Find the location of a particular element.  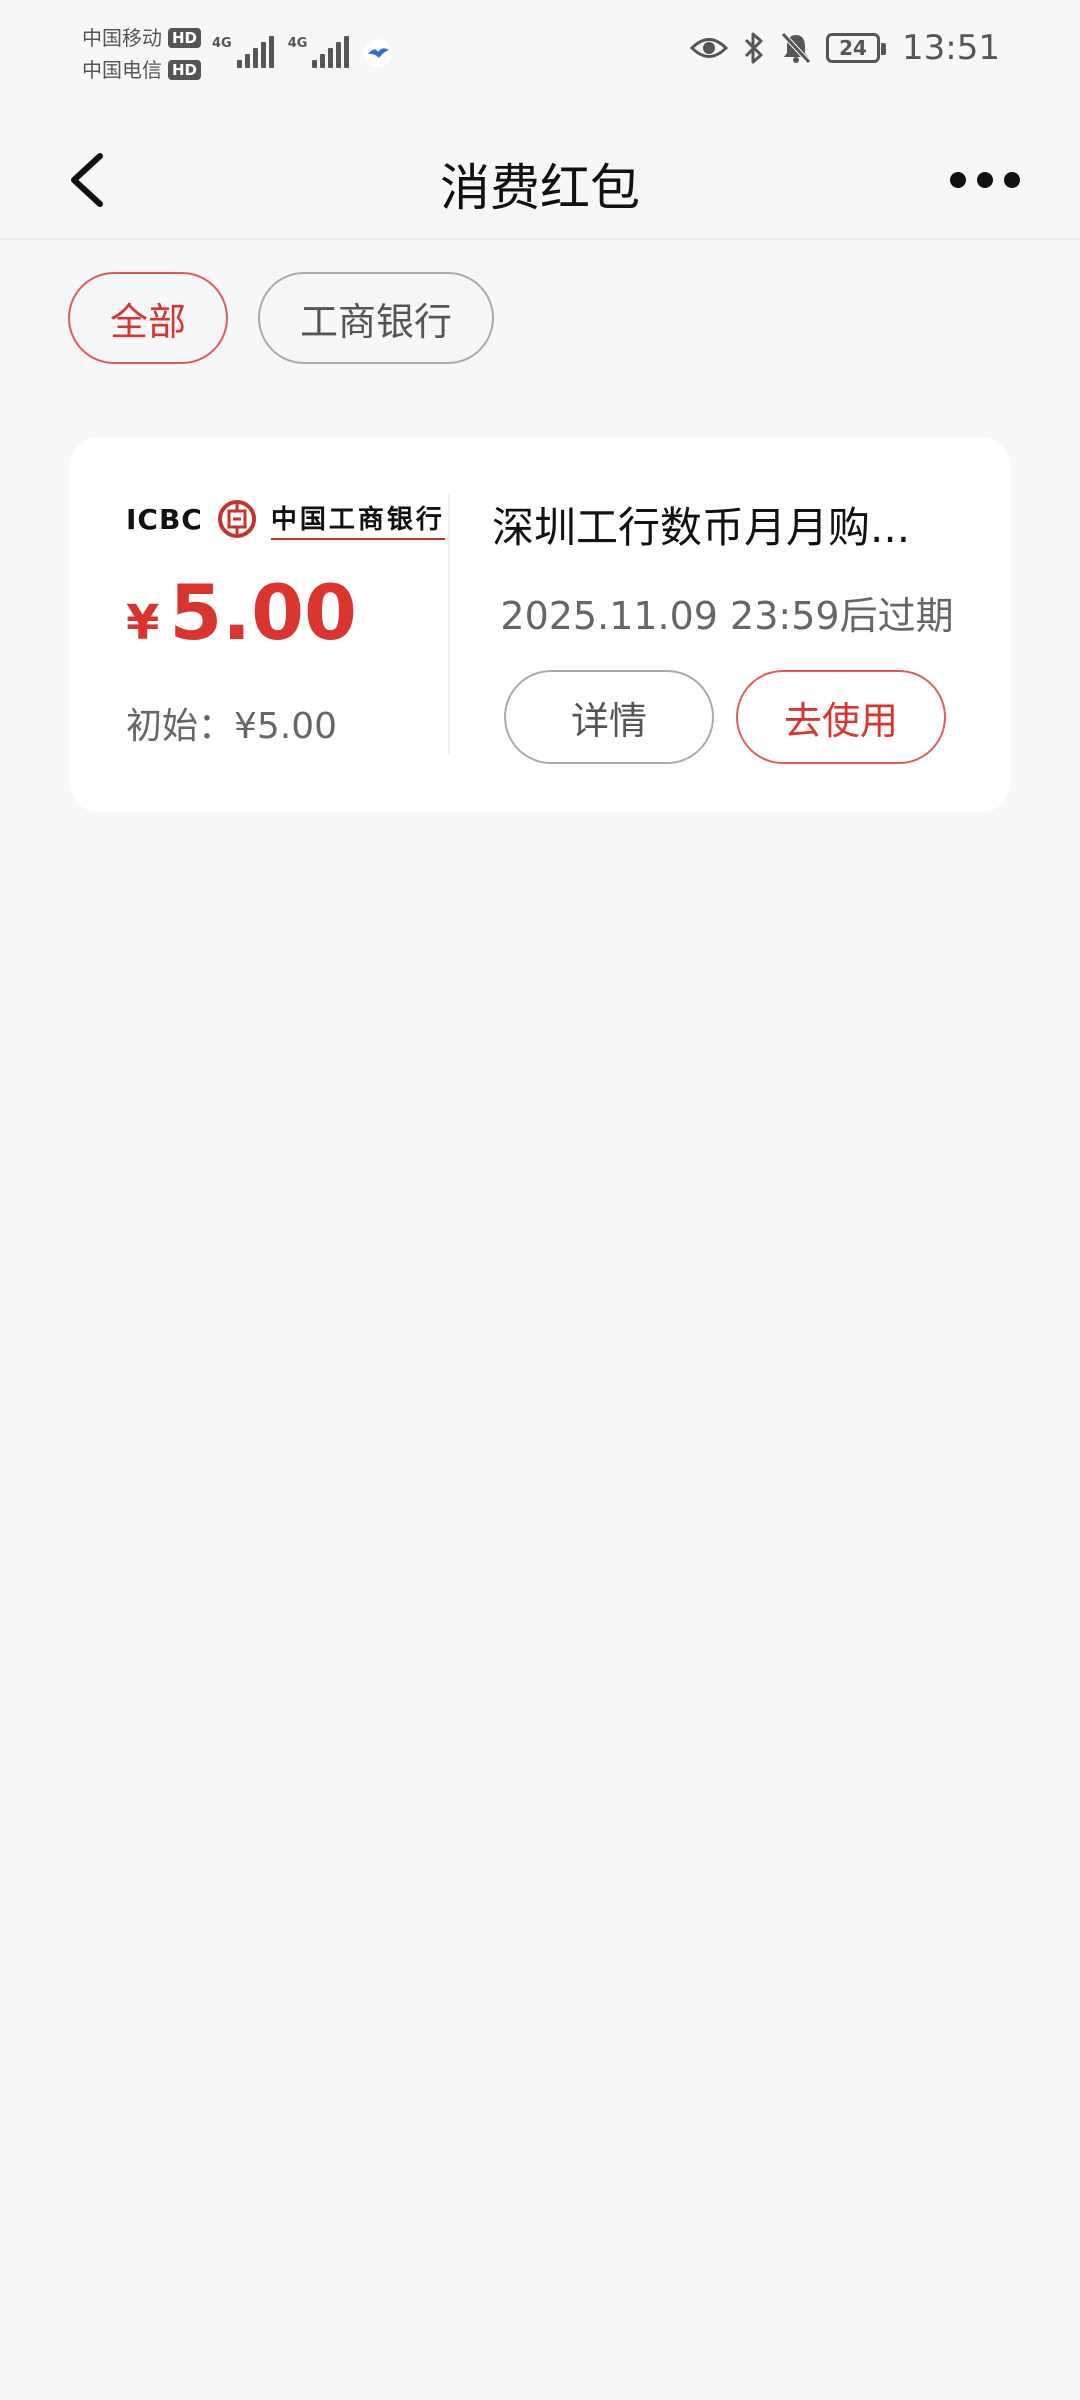

network-type-2: 4G is located at coordinates (297, 43).